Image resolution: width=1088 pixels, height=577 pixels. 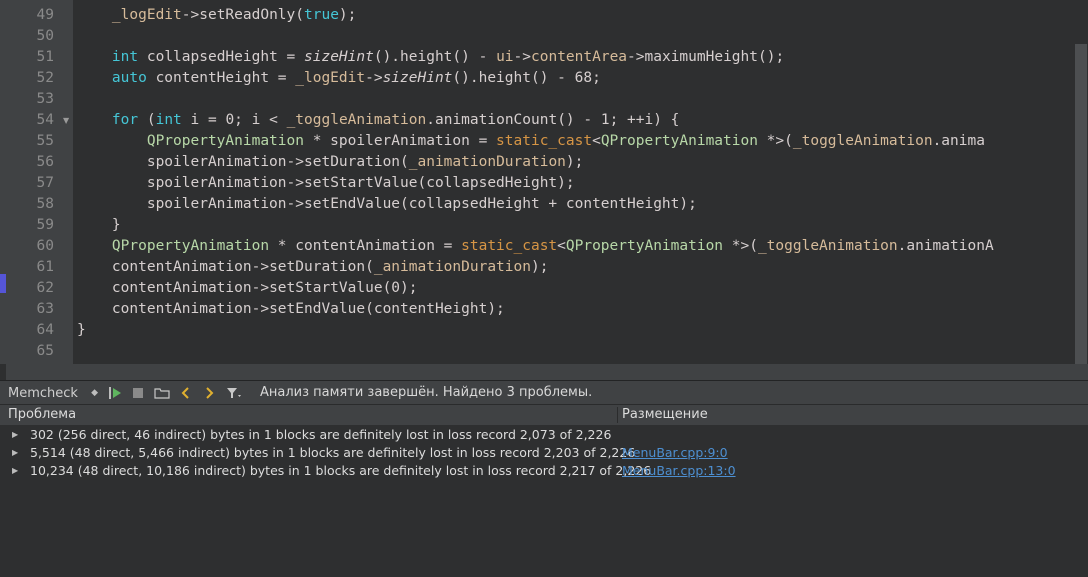 What do you see at coordinates (553, 120) in the screenshot?
I see `code-token: .animationCount() - 1; ++i) {` at bounding box center [553, 120].